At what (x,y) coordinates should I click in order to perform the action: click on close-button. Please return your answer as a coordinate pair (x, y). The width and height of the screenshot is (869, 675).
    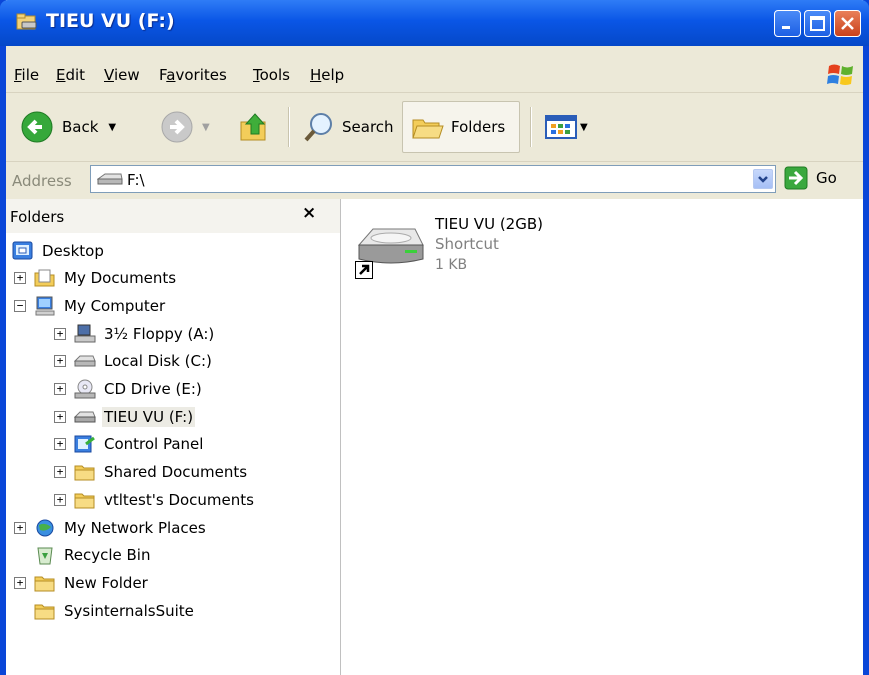
    Looking at the image, I should click on (847, 23).